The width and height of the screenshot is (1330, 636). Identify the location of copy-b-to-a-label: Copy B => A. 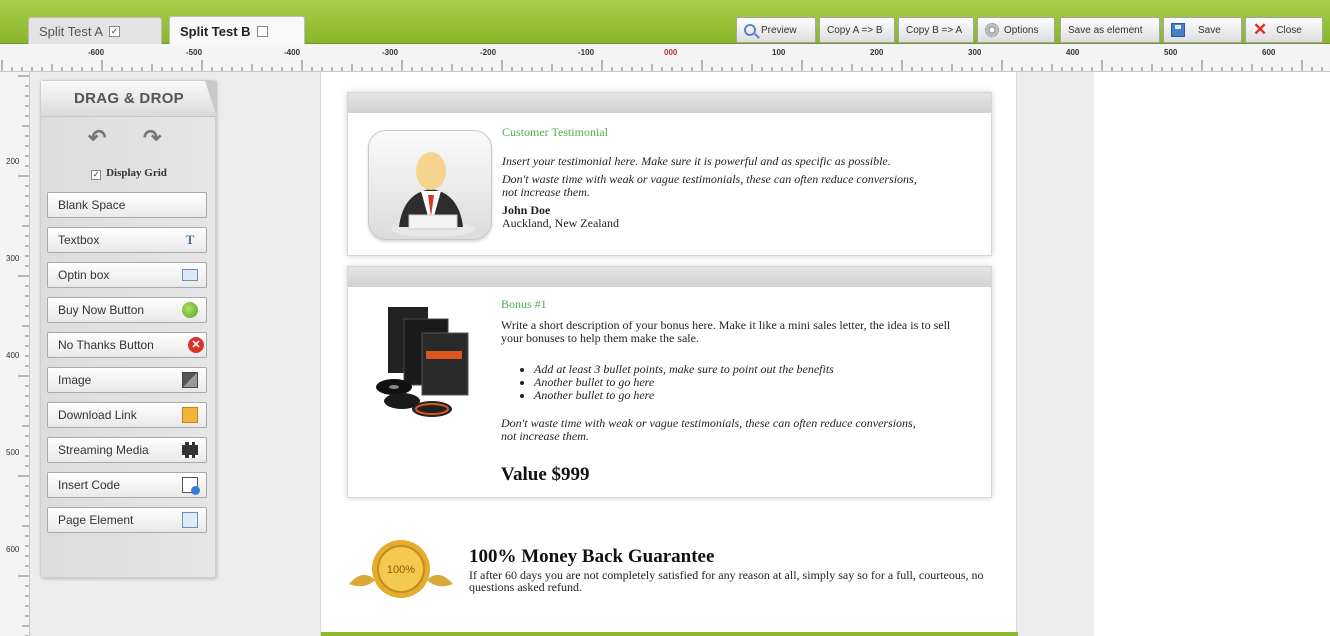
(934, 30).